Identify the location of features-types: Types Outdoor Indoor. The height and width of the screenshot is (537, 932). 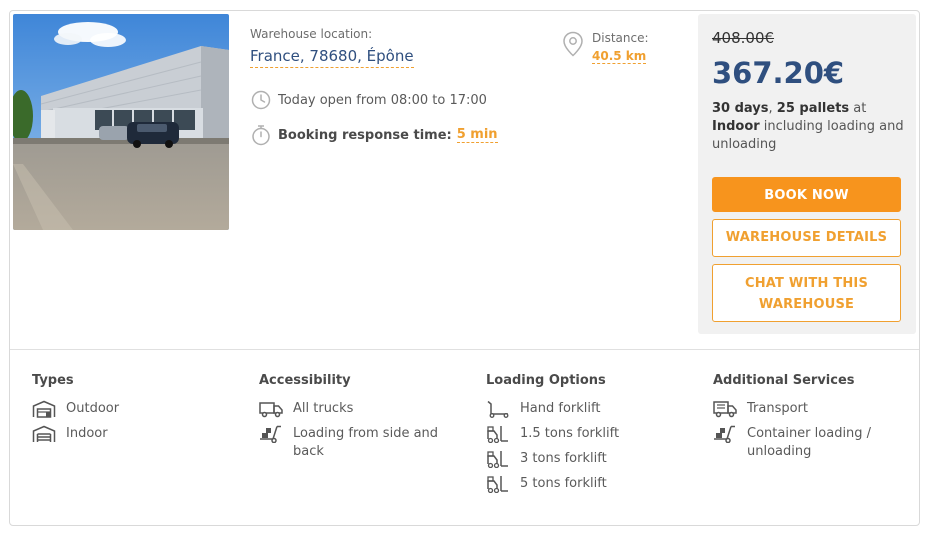
(132, 411).